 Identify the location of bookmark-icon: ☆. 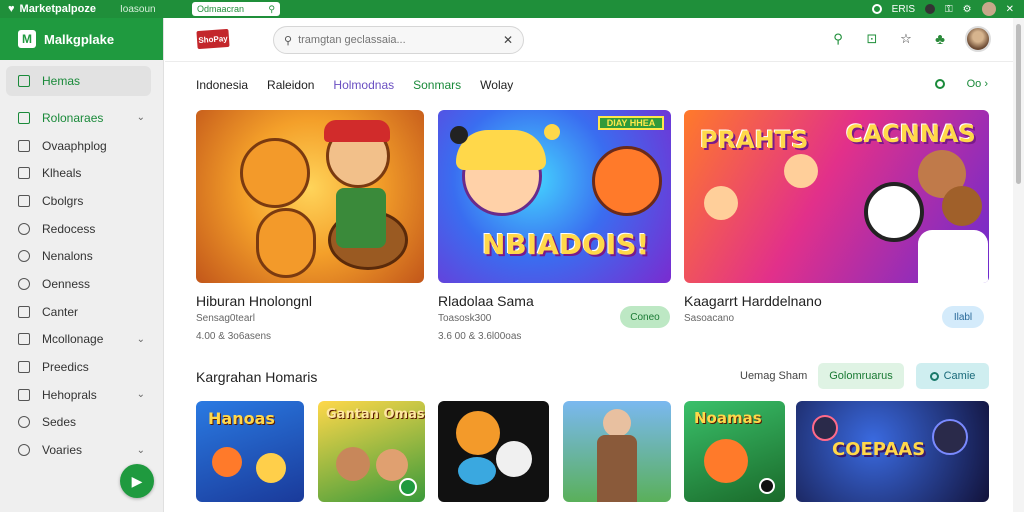
(906, 39).